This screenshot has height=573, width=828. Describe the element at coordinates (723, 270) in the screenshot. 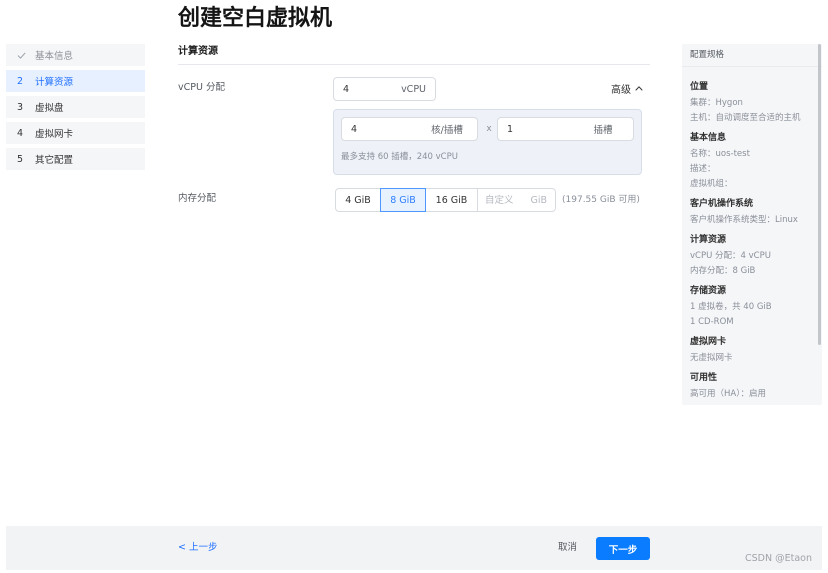

I see `group-line: 内存分配：8 GiB` at that location.